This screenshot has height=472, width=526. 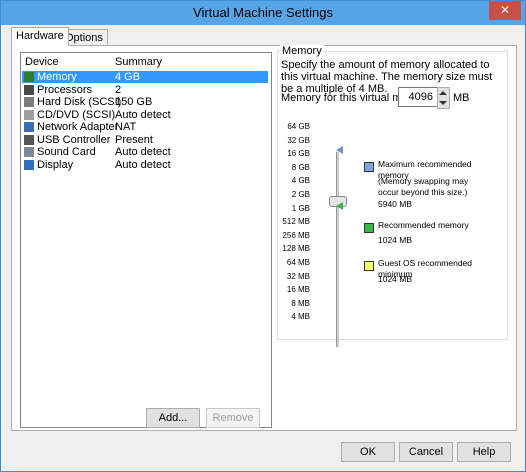 I want to click on memory-scale-label: 4 GB, so click(x=300, y=181).